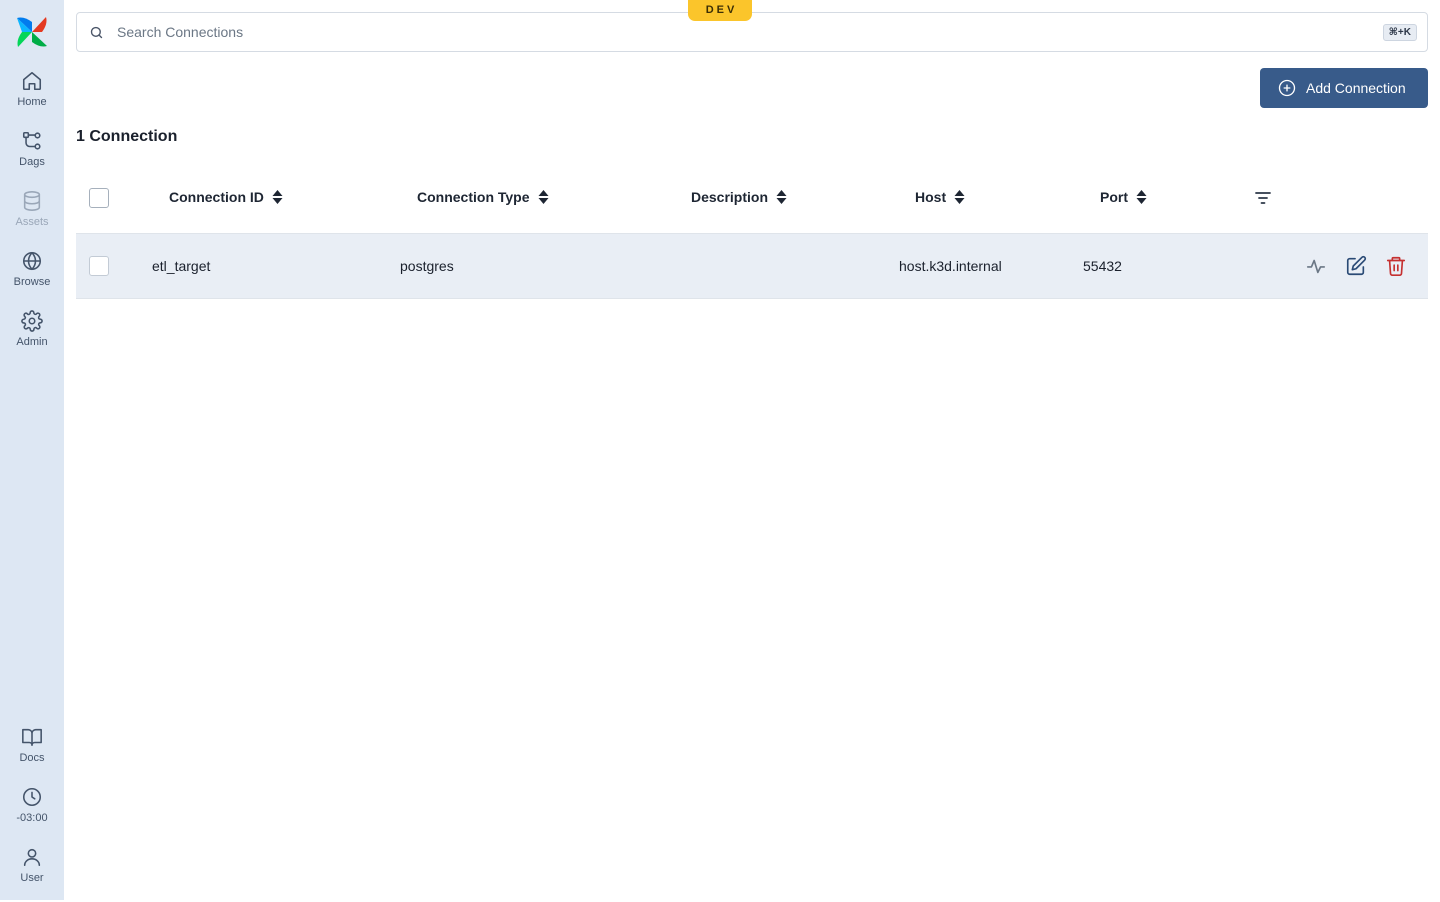 The height and width of the screenshot is (902, 1440). Describe the element at coordinates (1356, 88) in the screenshot. I see `add-connection-label: Add Connection` at that location.